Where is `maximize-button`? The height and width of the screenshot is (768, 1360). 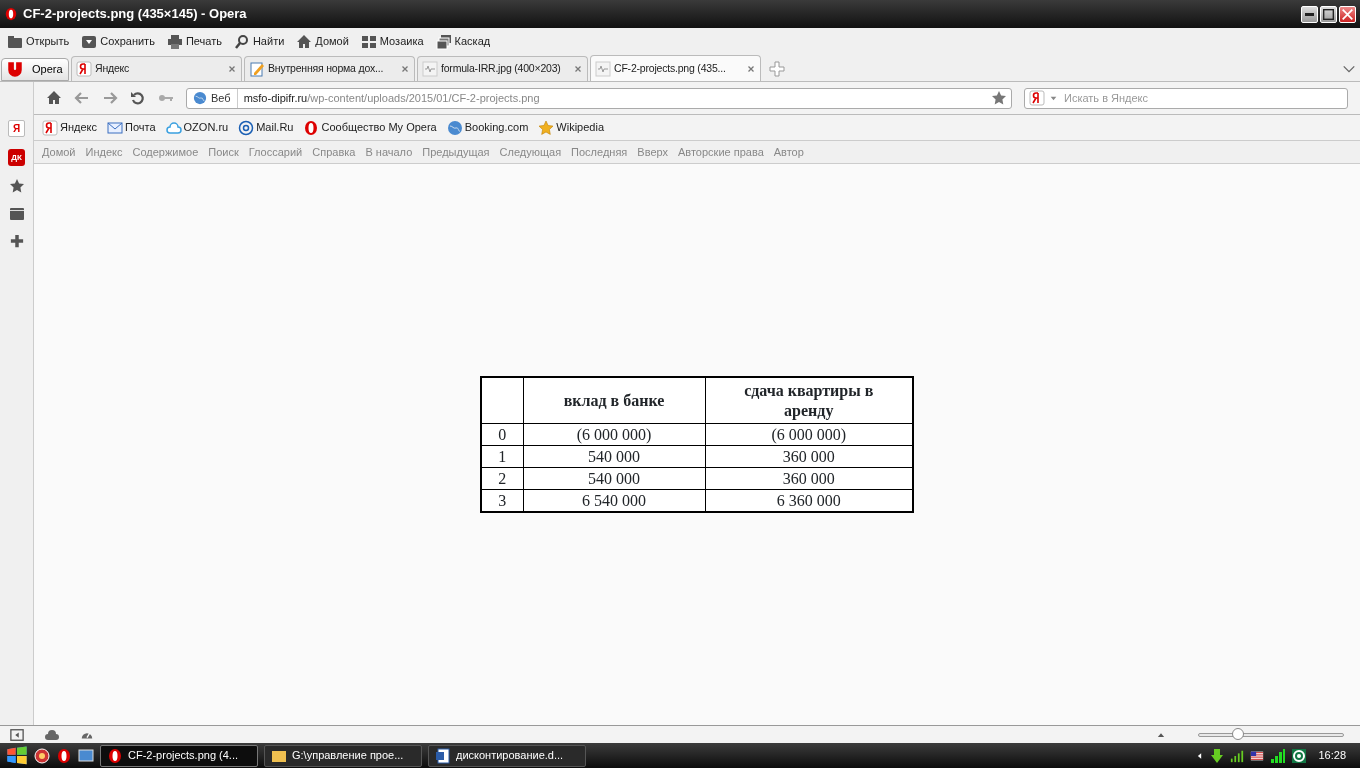
maximize-button is located at coordinates (1328, 14).